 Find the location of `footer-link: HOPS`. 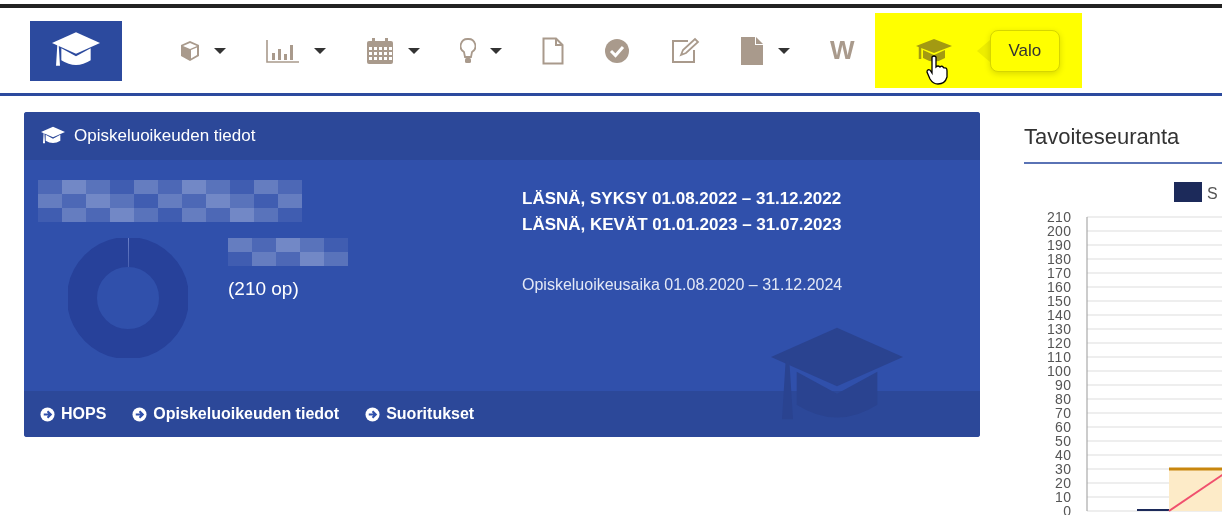

footer-link: HOPS is located at coordinates (73, 414).